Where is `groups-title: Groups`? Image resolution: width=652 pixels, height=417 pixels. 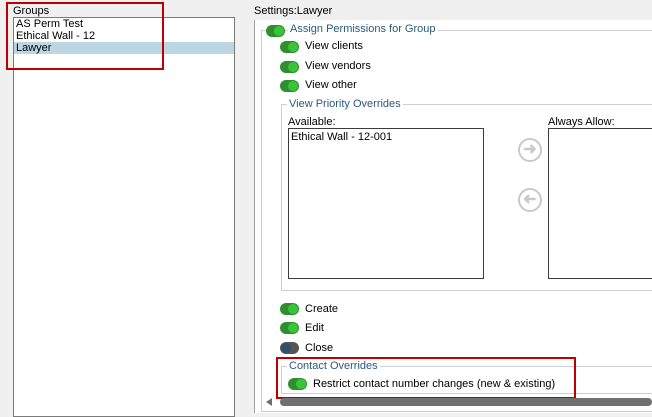 groups-title: Groups is located at coordinates (31, 11).